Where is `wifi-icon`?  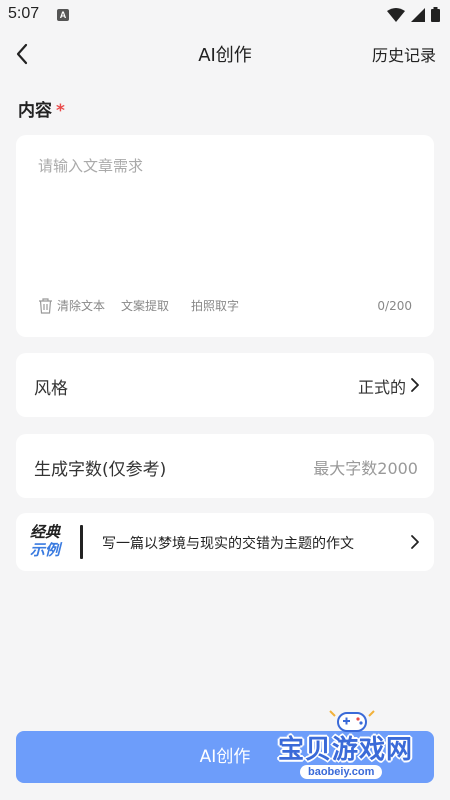 wifi-icon is located at coordinates (396, 14).